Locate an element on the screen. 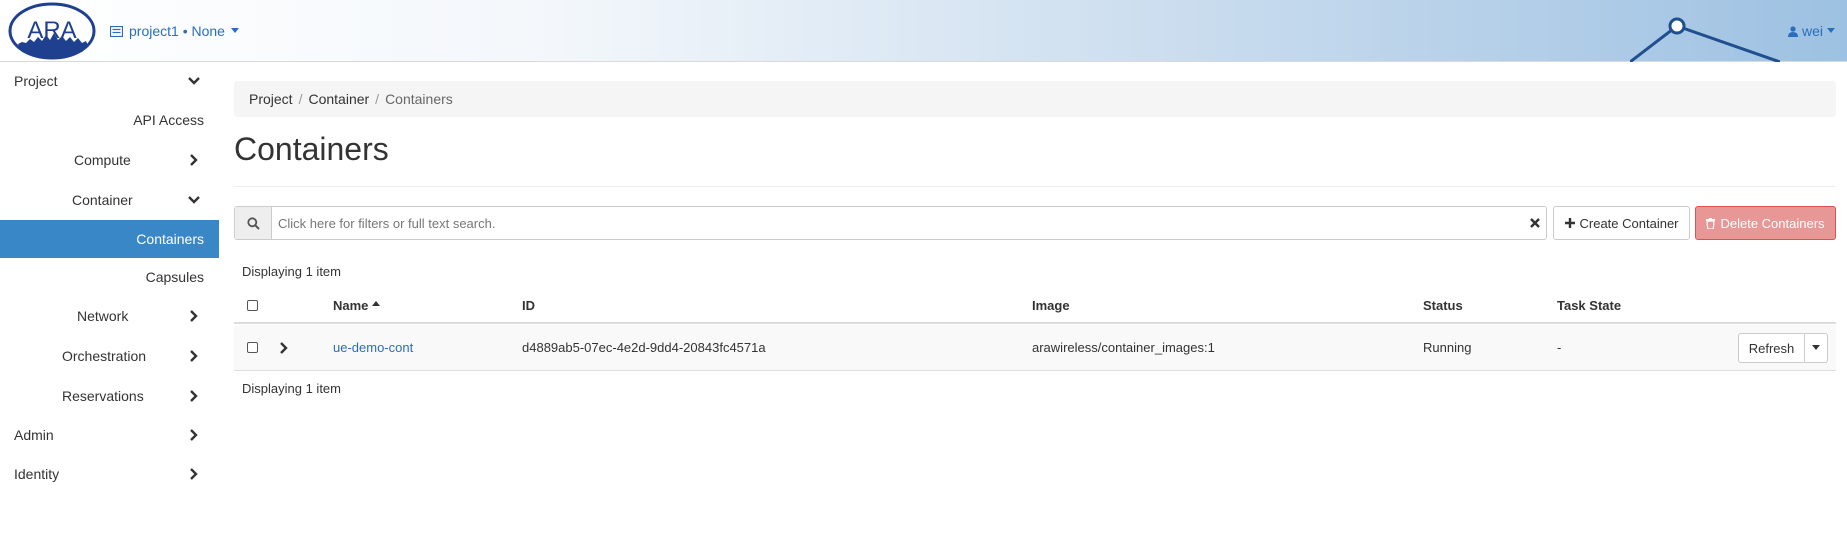 Image resolution: width=1847 pixels, height=541 pixels. trash-icon is located at coordinates (1711, 223).